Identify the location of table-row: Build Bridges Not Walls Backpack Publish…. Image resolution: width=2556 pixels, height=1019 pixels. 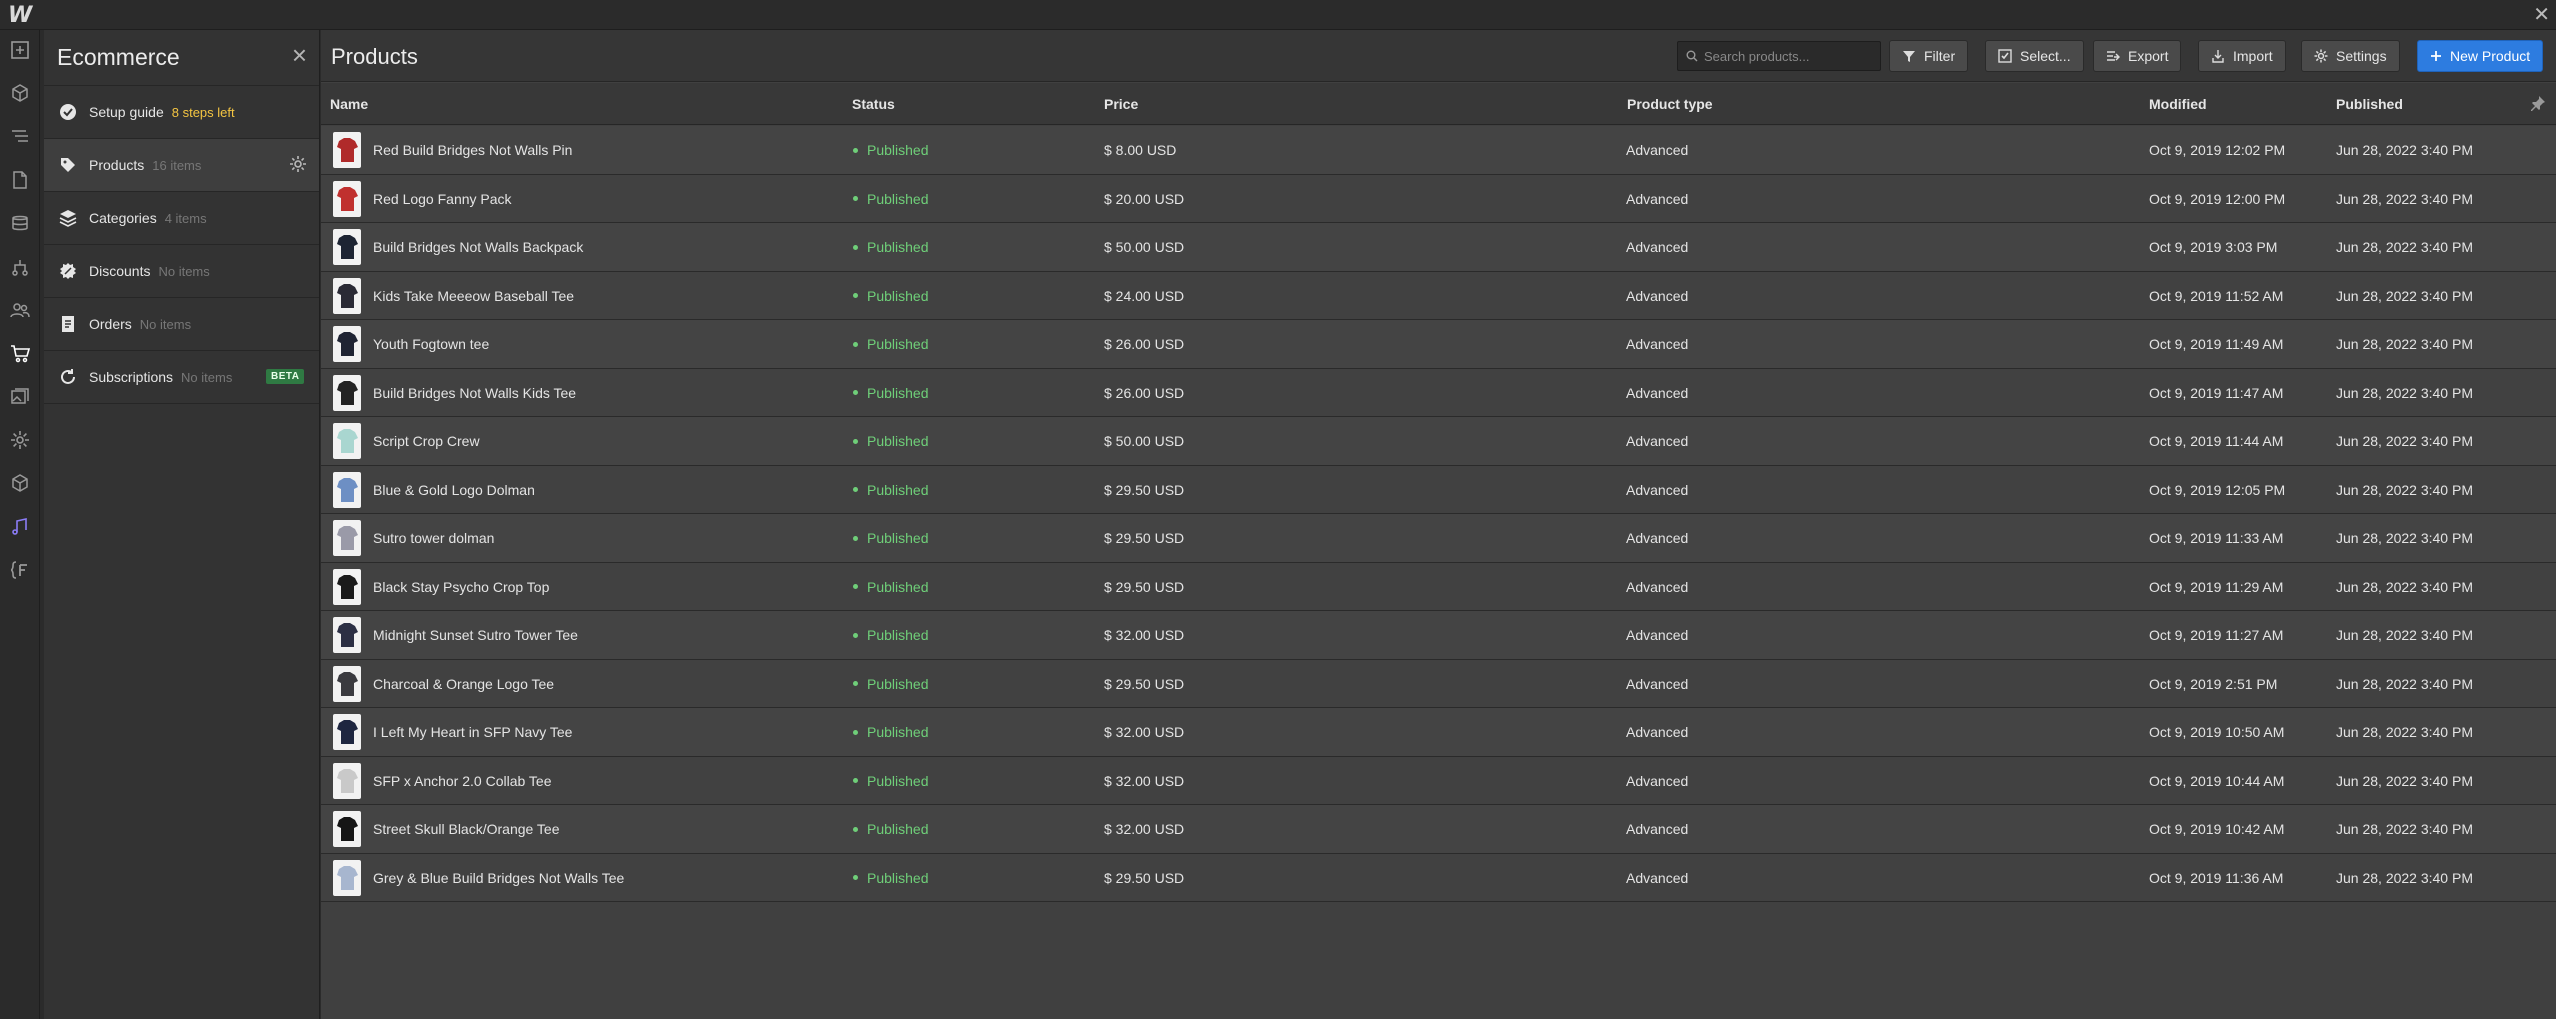
(1438, 247).